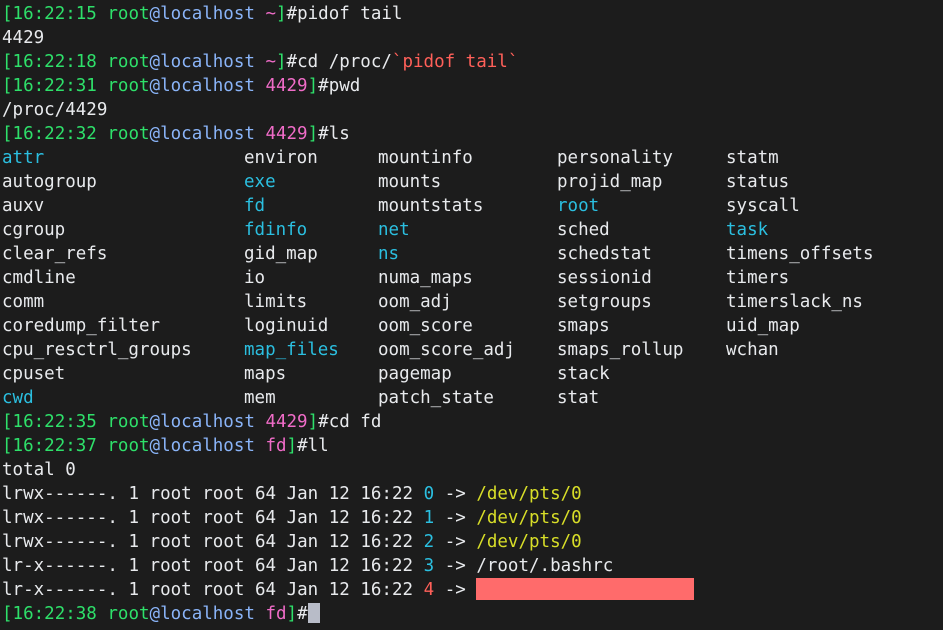 Image resolution: width=943 pixels, height=630 pixels. Describe the element at coordinates (34, 230) in the screenshot. I see `ls-entry: cgroup` at that location.